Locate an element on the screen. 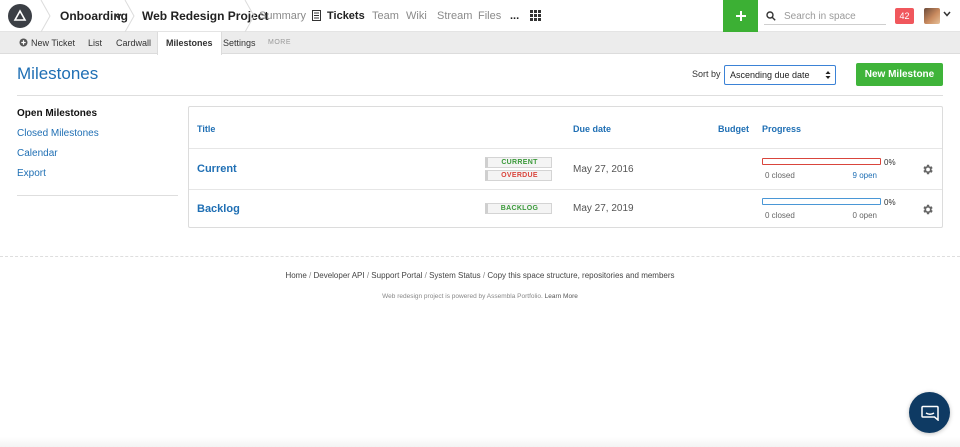 This screenshot has width=960, height=447. chat-widget-button is located at coordinates (929, 412).